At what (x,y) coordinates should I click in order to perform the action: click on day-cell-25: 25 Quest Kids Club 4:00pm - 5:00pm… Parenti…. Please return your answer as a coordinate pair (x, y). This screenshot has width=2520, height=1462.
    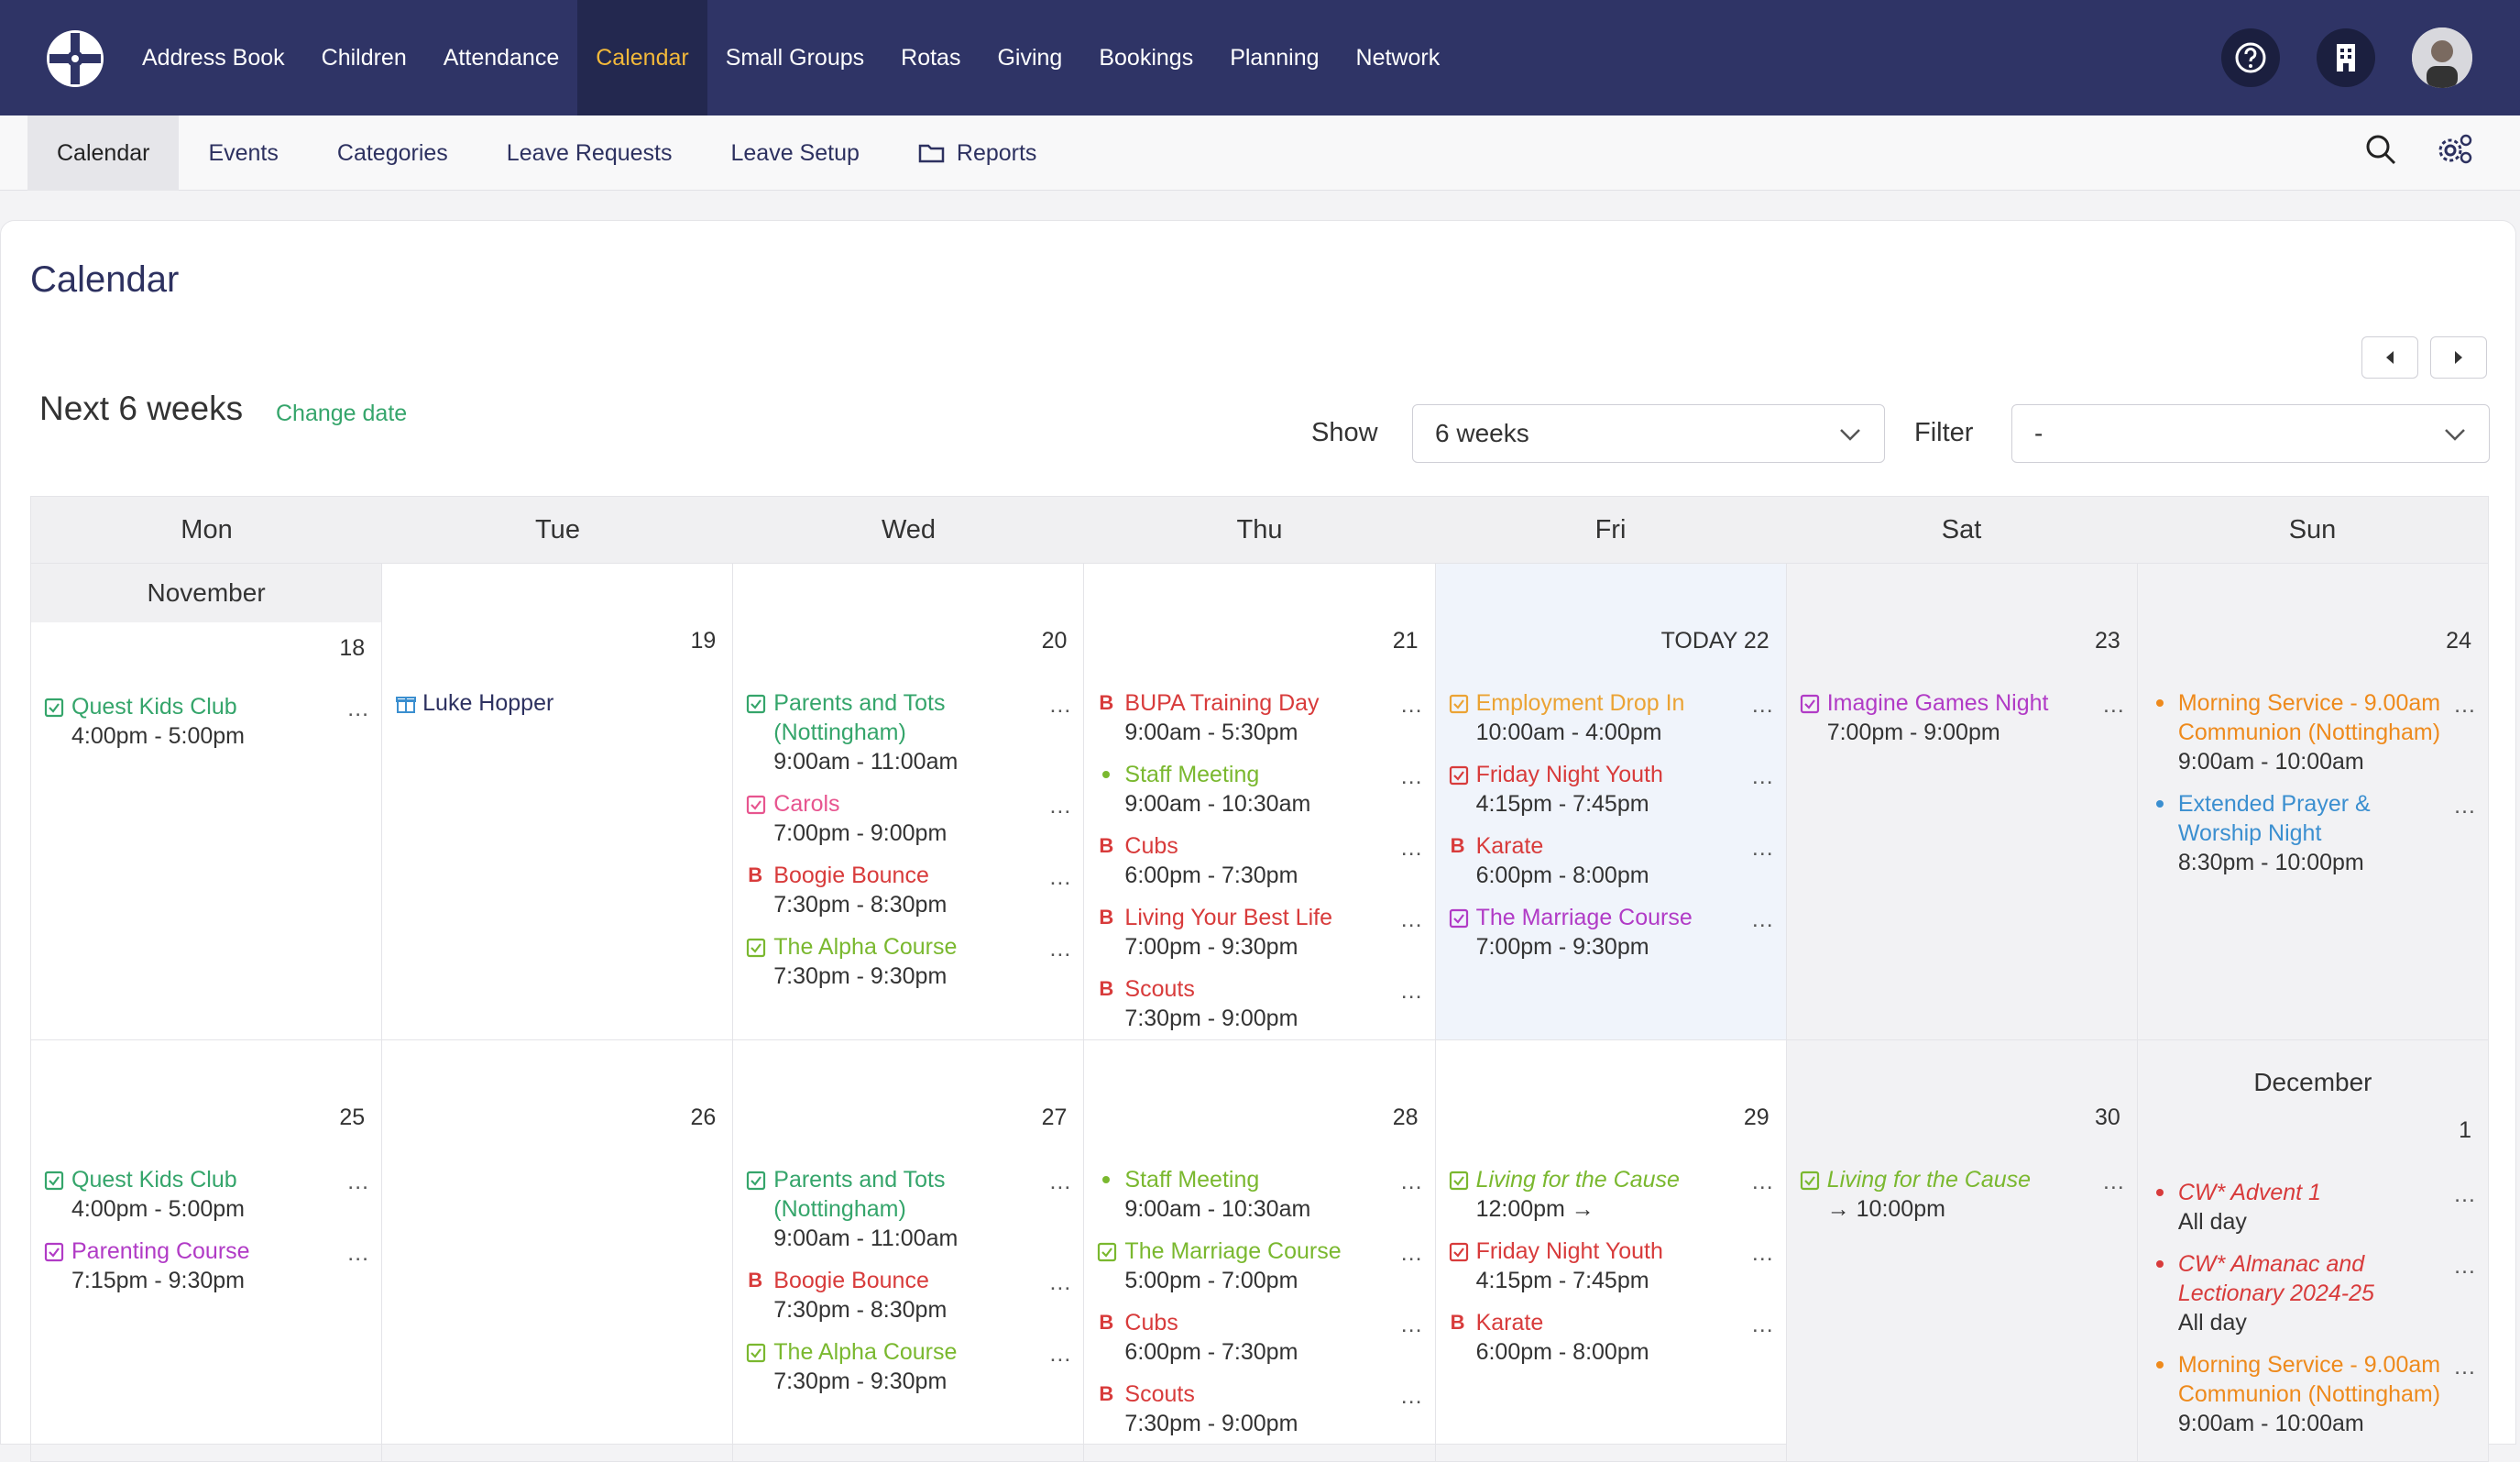
    Looking at the image, I should click on (207, 1251).